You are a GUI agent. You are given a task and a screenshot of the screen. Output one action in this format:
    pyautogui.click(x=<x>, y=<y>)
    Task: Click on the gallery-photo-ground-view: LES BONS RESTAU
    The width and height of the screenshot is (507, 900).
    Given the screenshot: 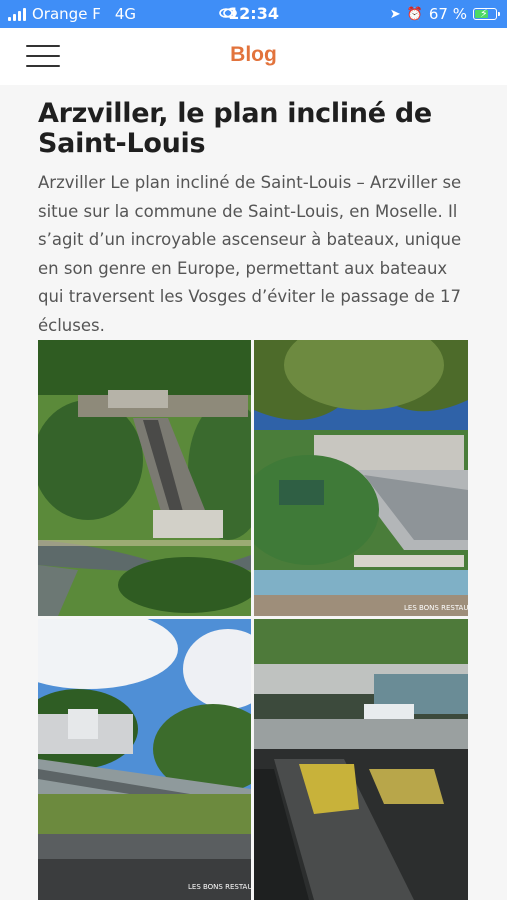 What is the action you would take?
    pyautogui.click(x=144, y=759)
    